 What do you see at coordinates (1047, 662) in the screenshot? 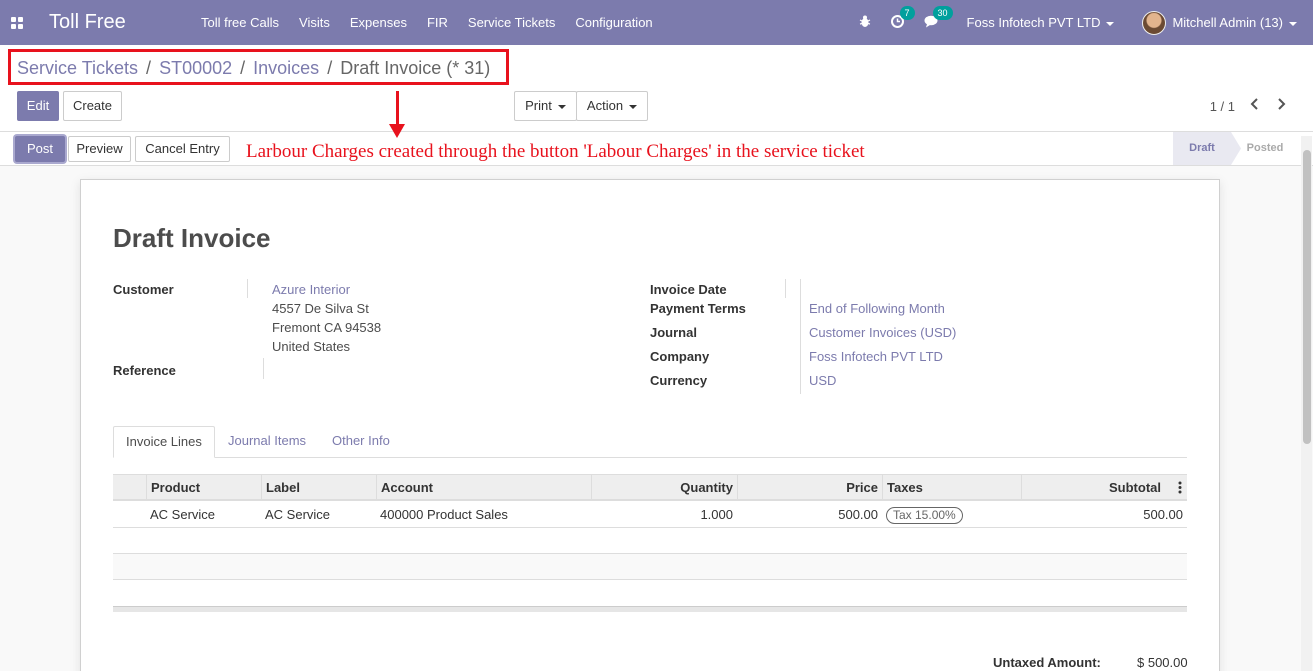
I see `untaxed-amount-label: Untaxed Amount:` at bounding box center [1047, 662].